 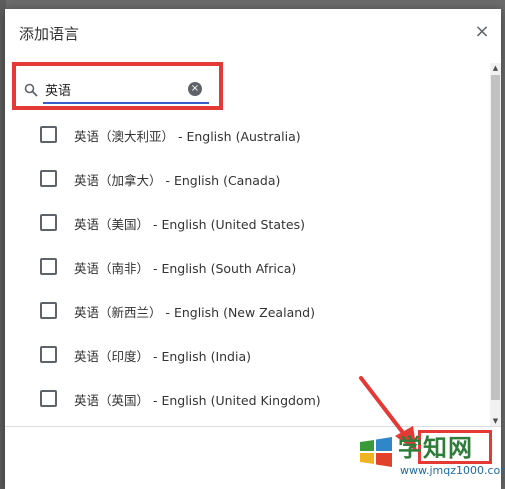 What do you see at coordinates (185, 268) in the screenshot?
I see `language-label: 英语（南非） - English (South Africa)` at bounding box center [185, 268].